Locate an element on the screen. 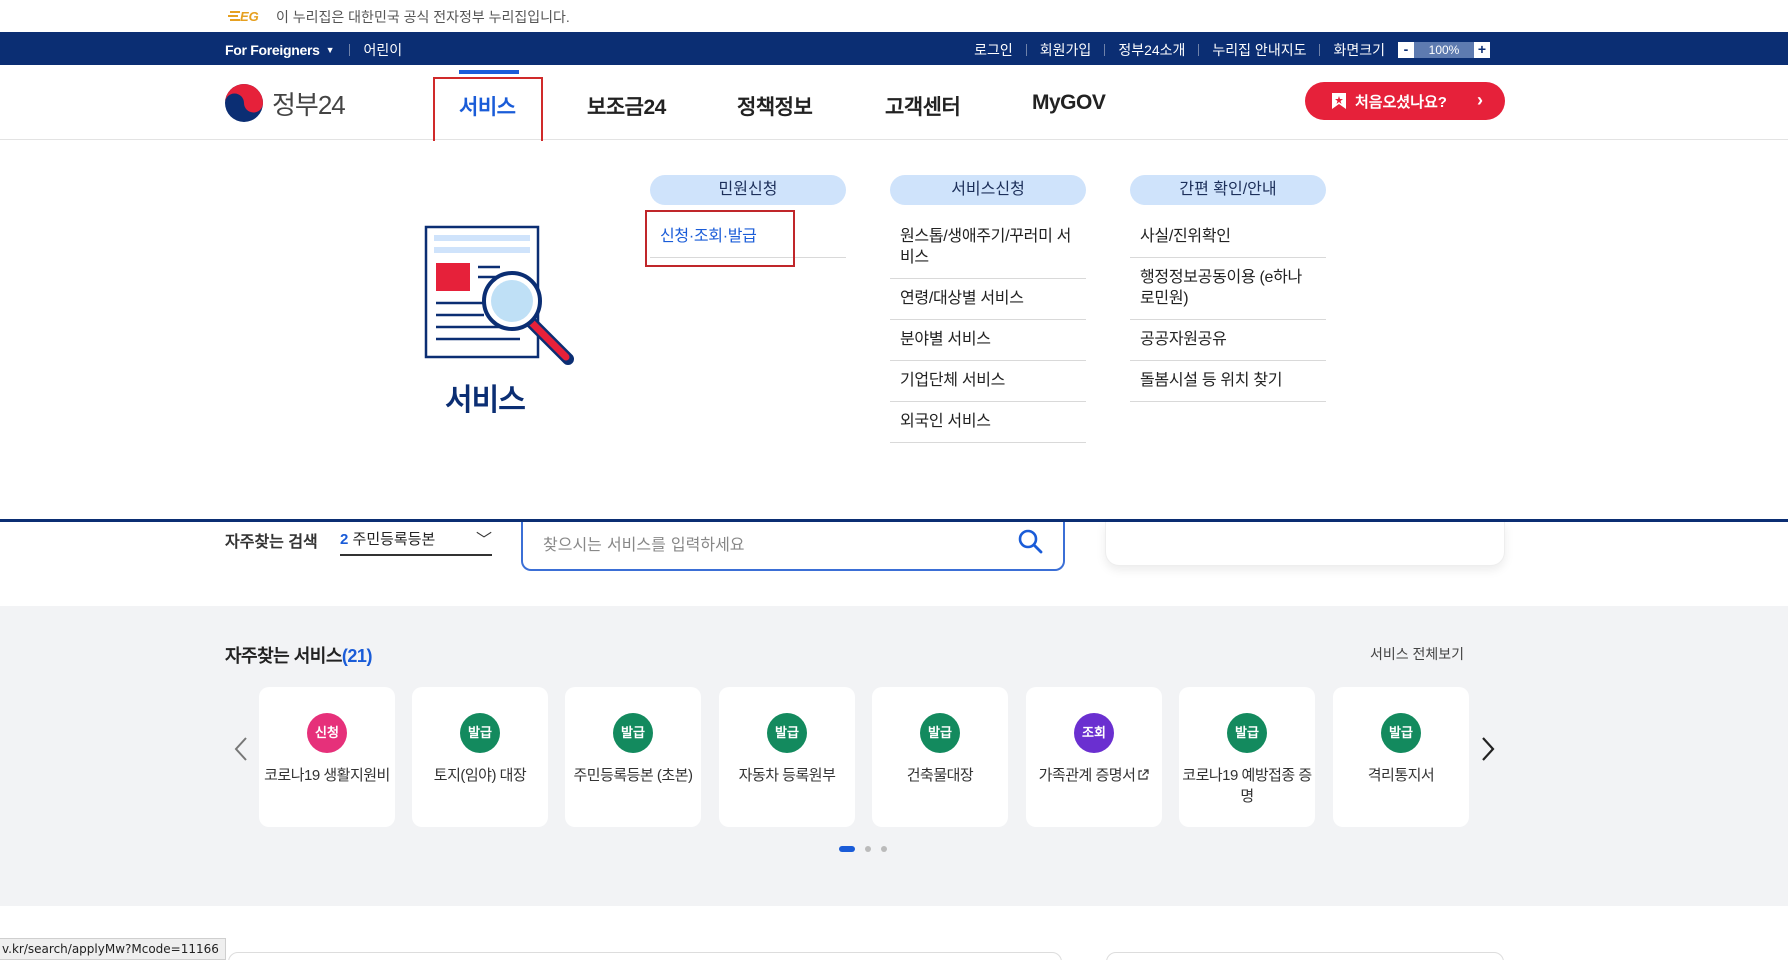 The width and height of the screenshot is (1788, 960). zoom-level: 100% is located at coordinates (1444, 50).